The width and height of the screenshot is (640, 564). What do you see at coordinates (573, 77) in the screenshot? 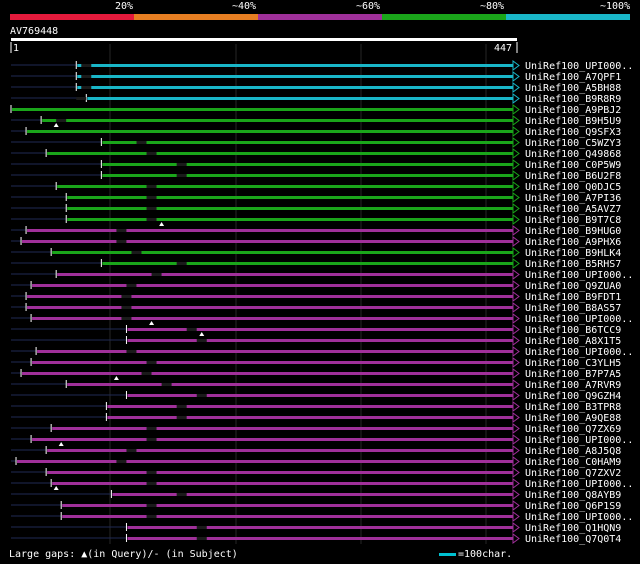
I see `hit-label: UniRef100_A7QPF1` at bounding box center [573, 77].